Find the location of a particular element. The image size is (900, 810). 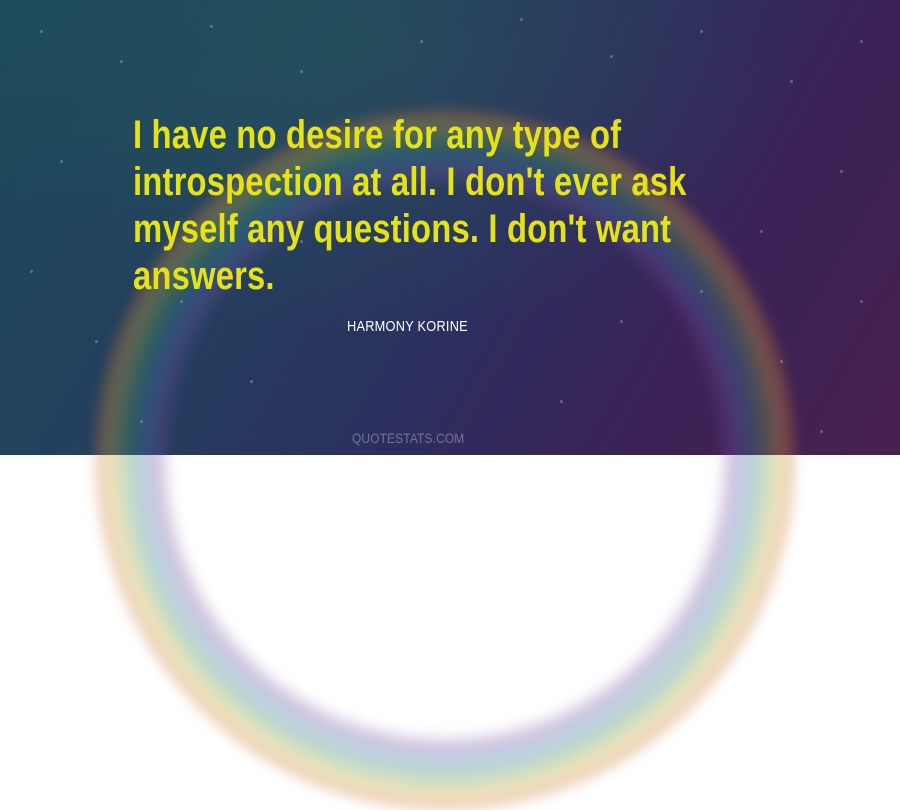

site-watermark: QUOTESTATS.COM is located at coordinates (408, 438).